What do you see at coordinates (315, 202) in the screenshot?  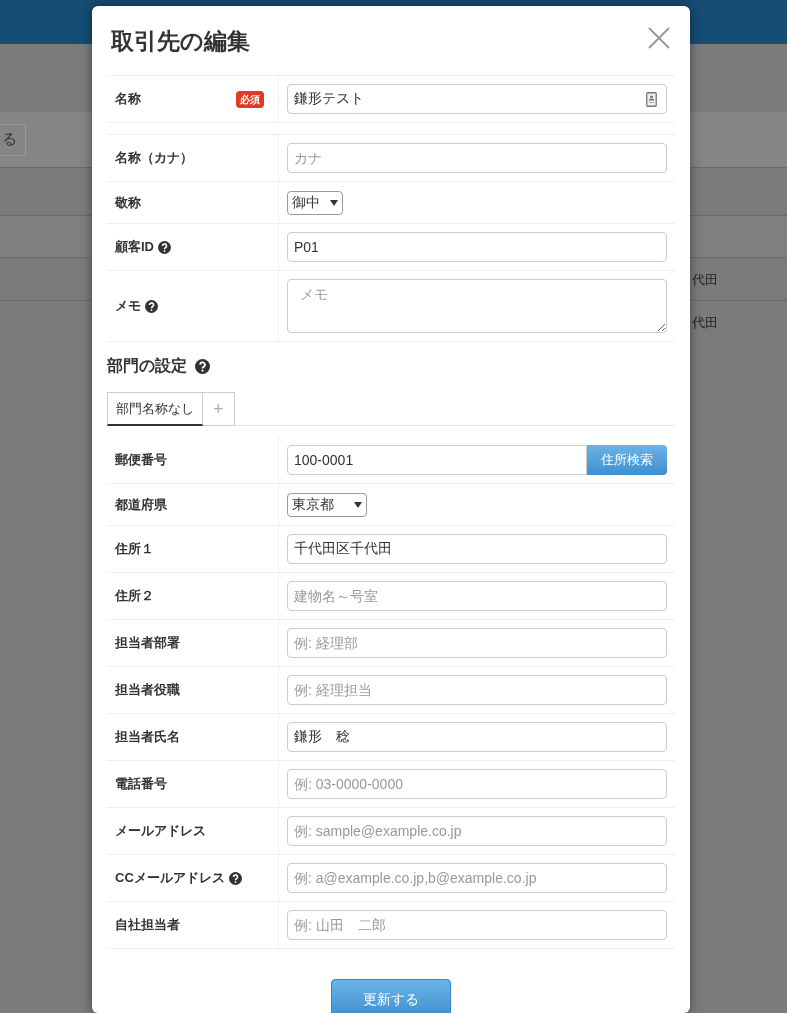 I see `select-dropdown: 御中` at bounding box center [315, 202].